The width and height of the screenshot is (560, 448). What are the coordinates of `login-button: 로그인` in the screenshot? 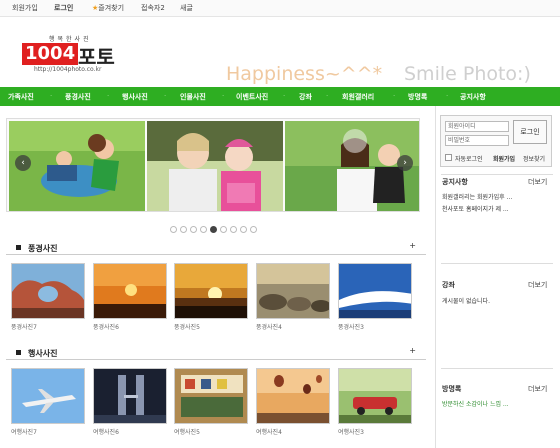 It's located at (530, 132).